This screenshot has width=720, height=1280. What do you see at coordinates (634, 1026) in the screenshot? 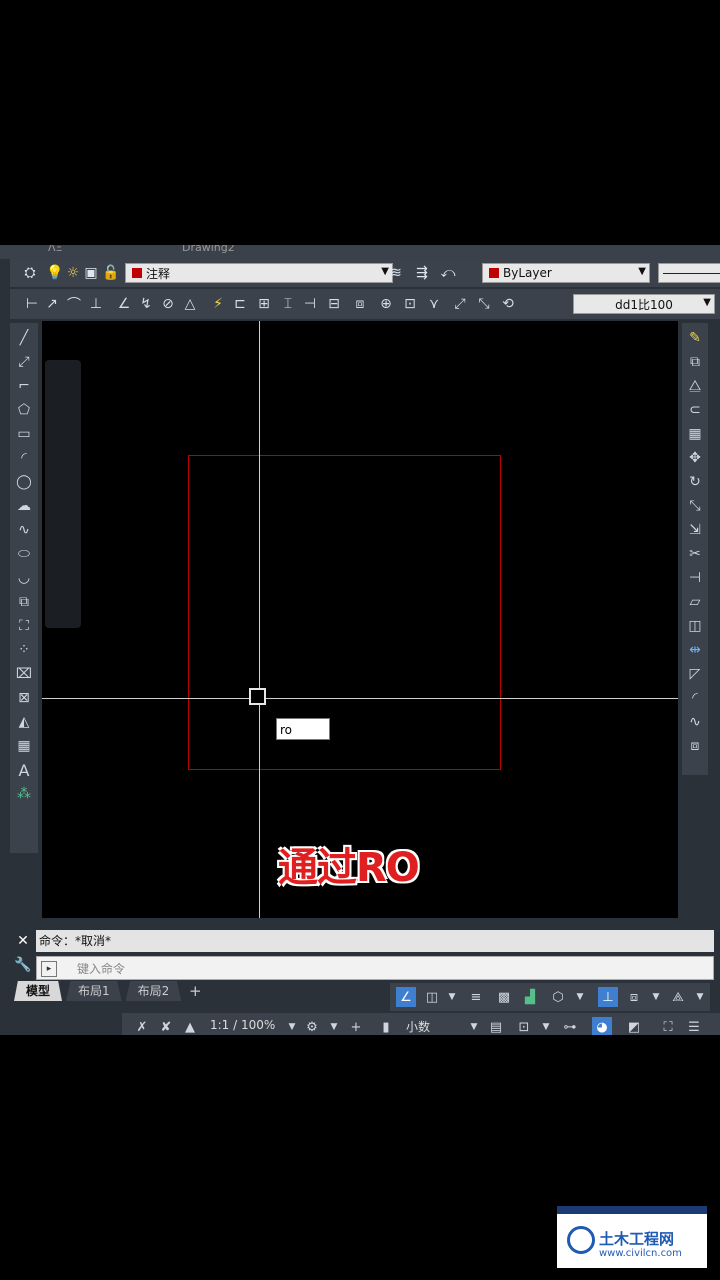
I see `clean-screen-icon: ◩` at bounding box center [634, 1026].